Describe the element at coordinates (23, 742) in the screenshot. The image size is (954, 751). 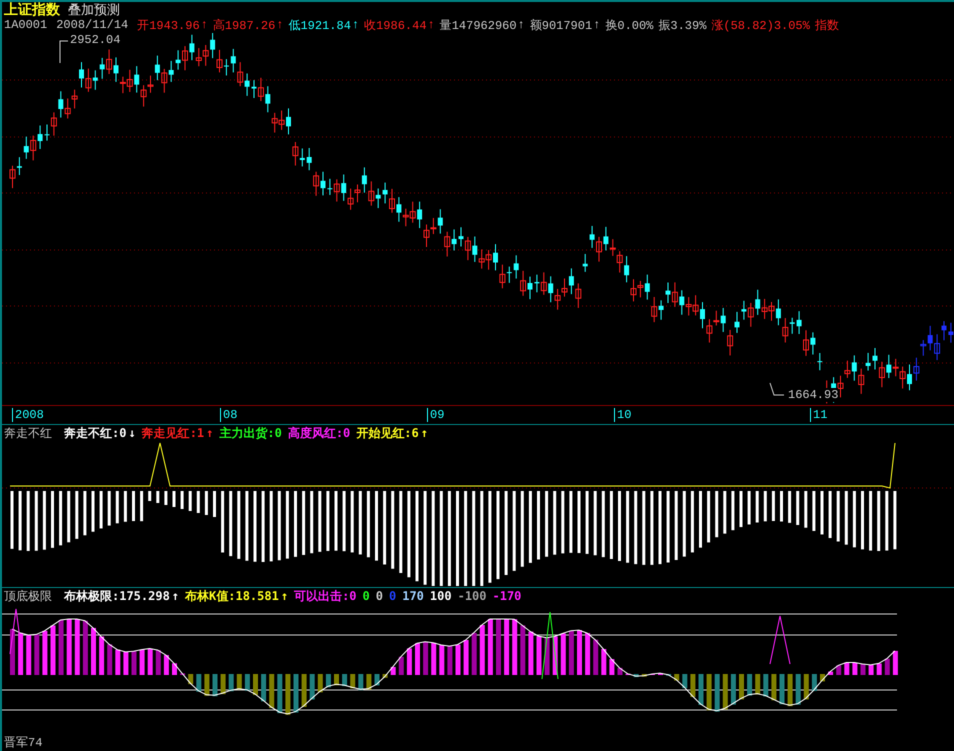
I see `indicator-tab: 晋军74` at that location.